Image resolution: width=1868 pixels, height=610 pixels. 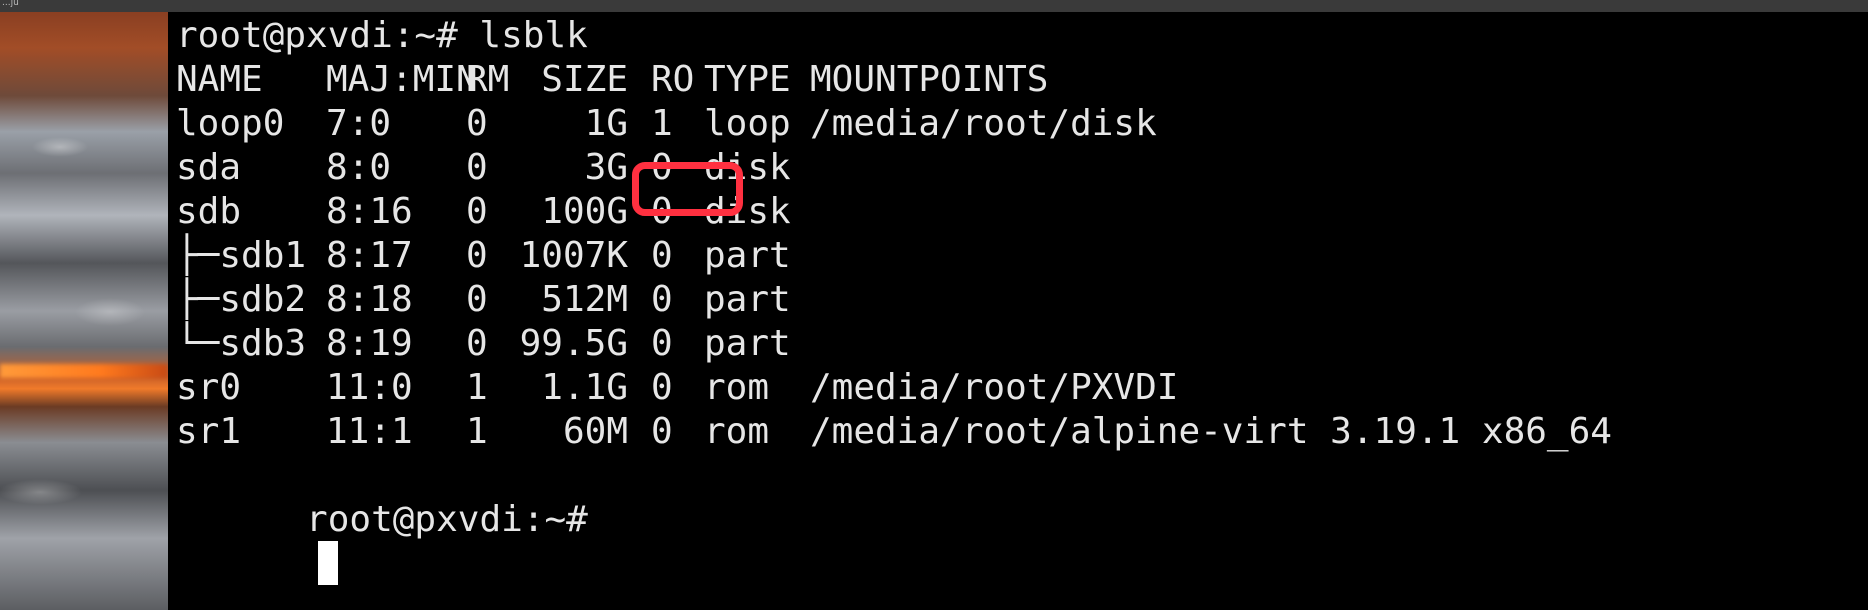 What do you see at coordinates (359, 167) in the screenshot?
I see `device-majmin: 8:0` at bounding box center [359, 167].